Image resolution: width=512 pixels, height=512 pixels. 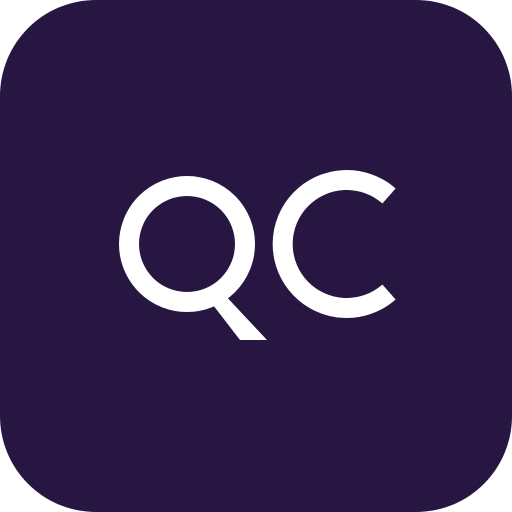 I want to click on logo-letter-c, so click(x=334, y=244).